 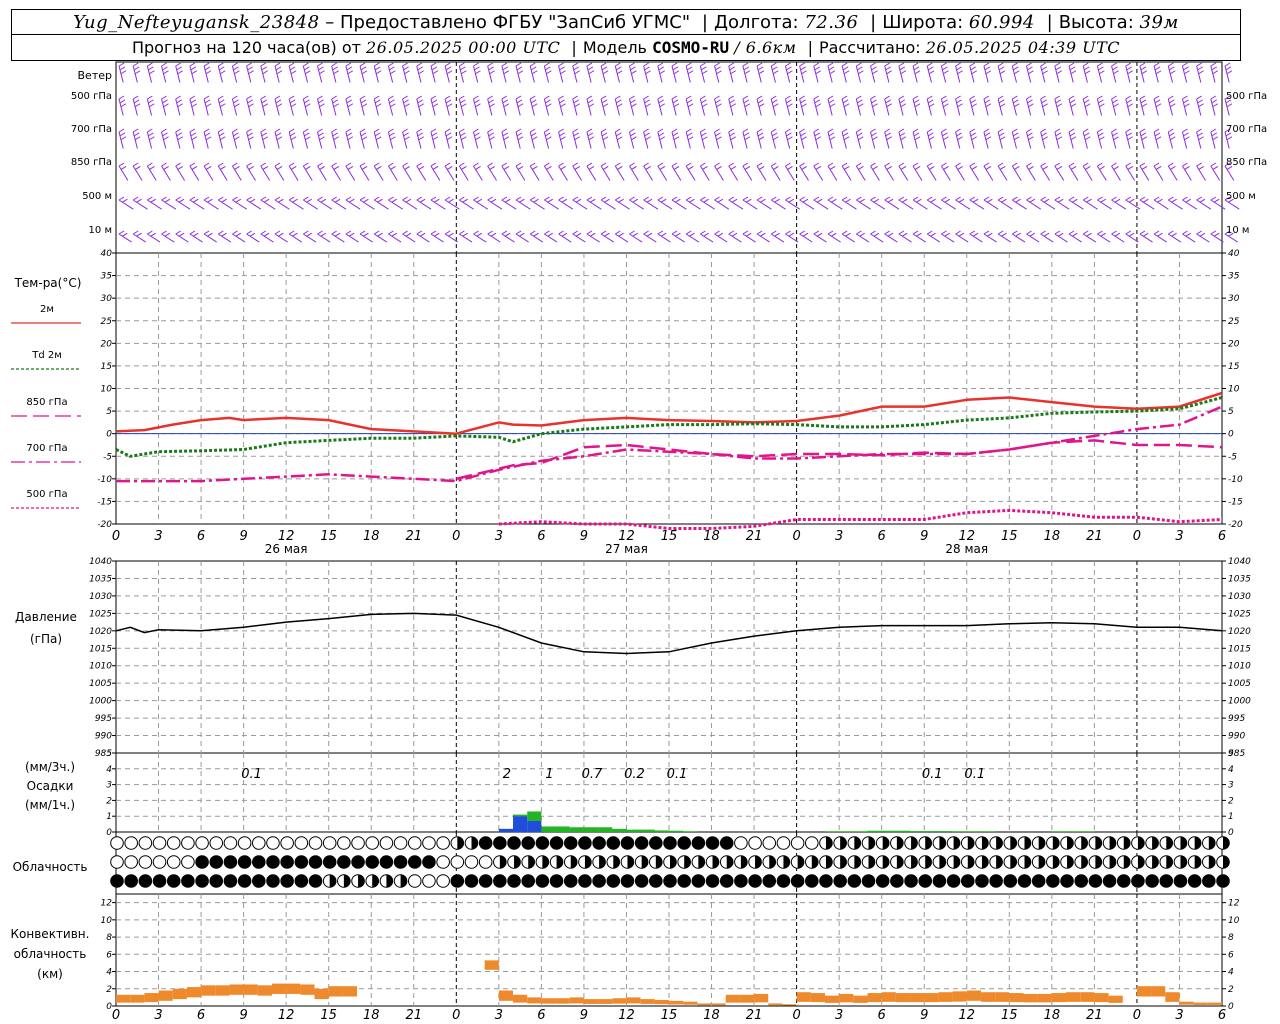 What do you see at coordinates (1234, 921) in the screenshot?
I see `y-tick-label-right: 10` at bounding box center [1234, 921].